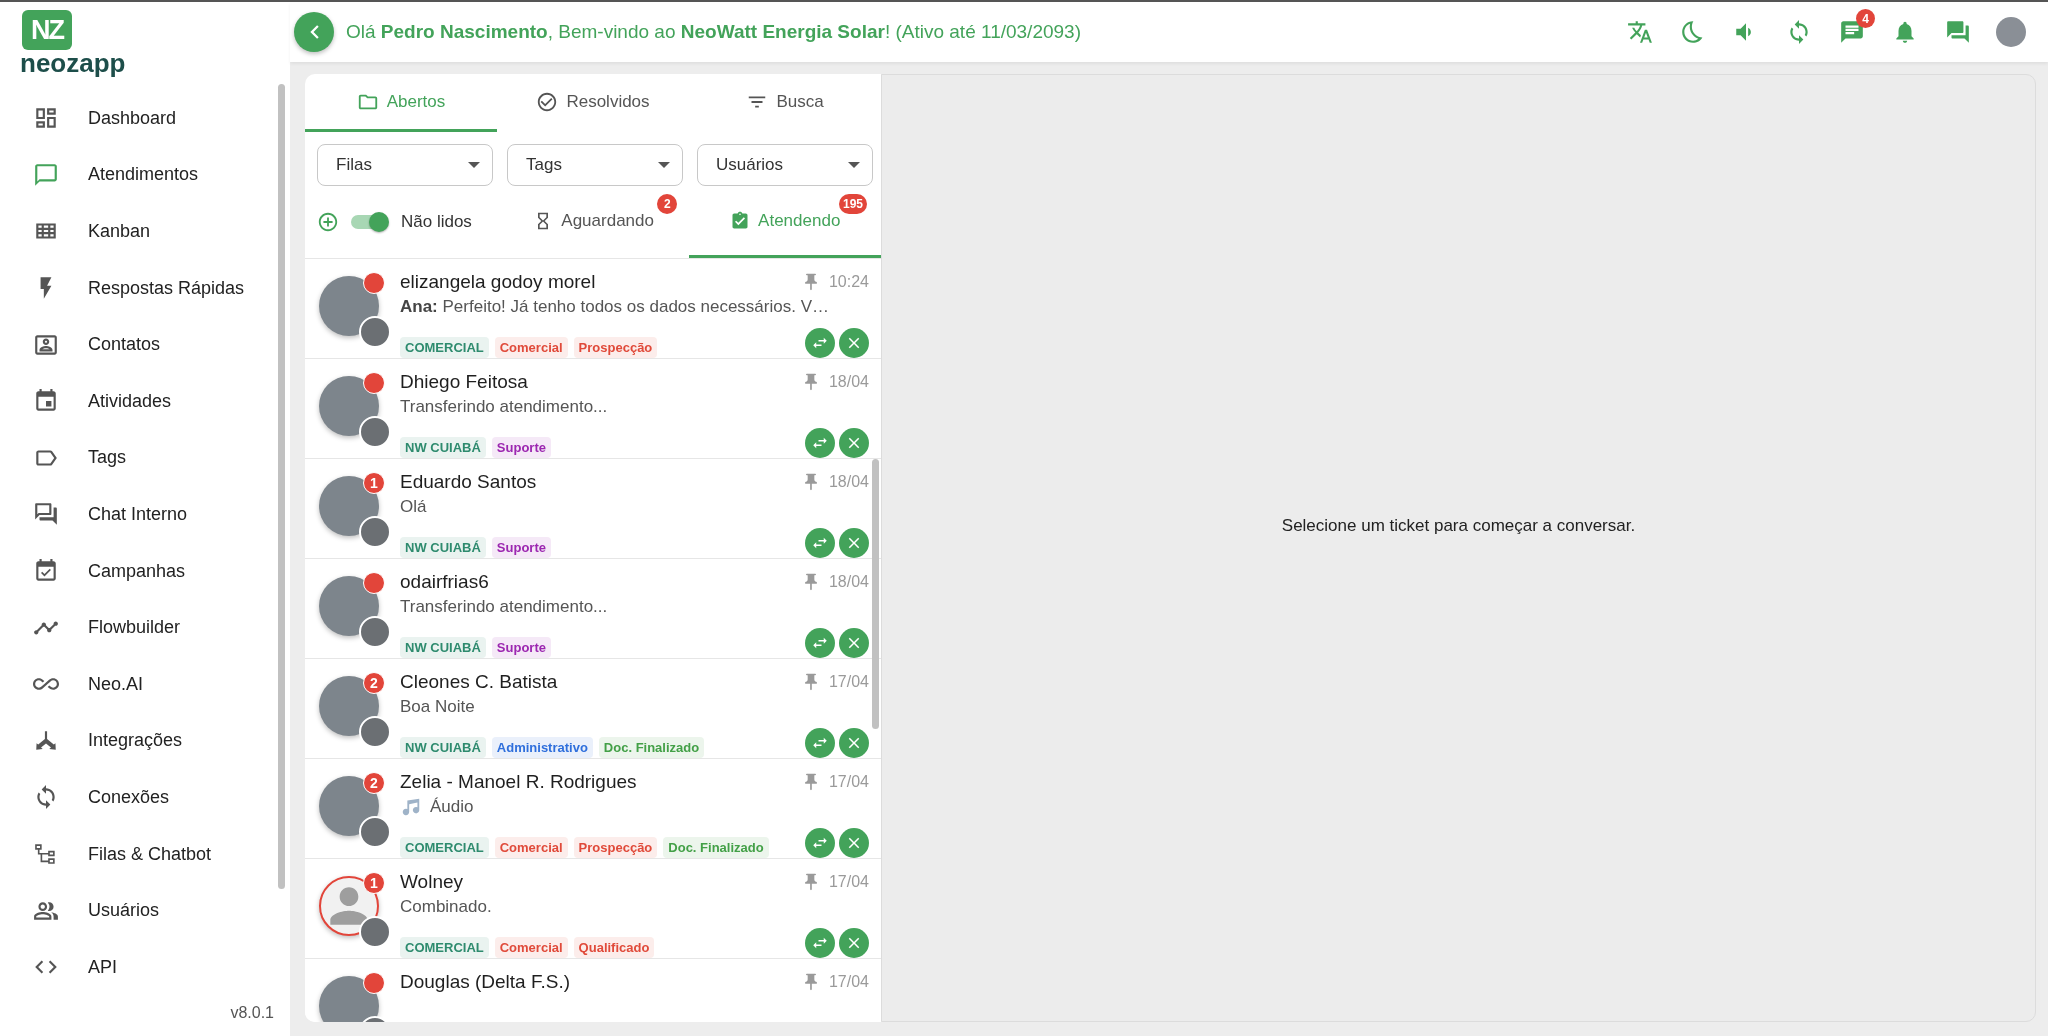  I want to click on message-time: 10:24, so click(848, 282).